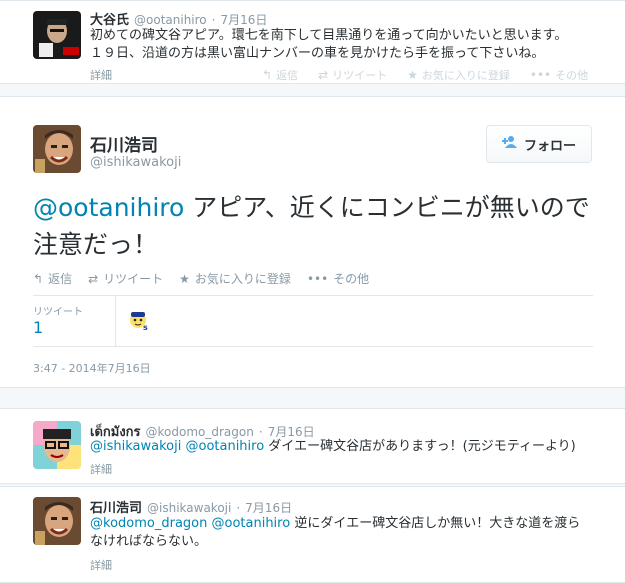 Image resolution: width=625 pixels, height=583 pixels. I want to click on mention-link: @ishikawakoji, so click(135, 446).